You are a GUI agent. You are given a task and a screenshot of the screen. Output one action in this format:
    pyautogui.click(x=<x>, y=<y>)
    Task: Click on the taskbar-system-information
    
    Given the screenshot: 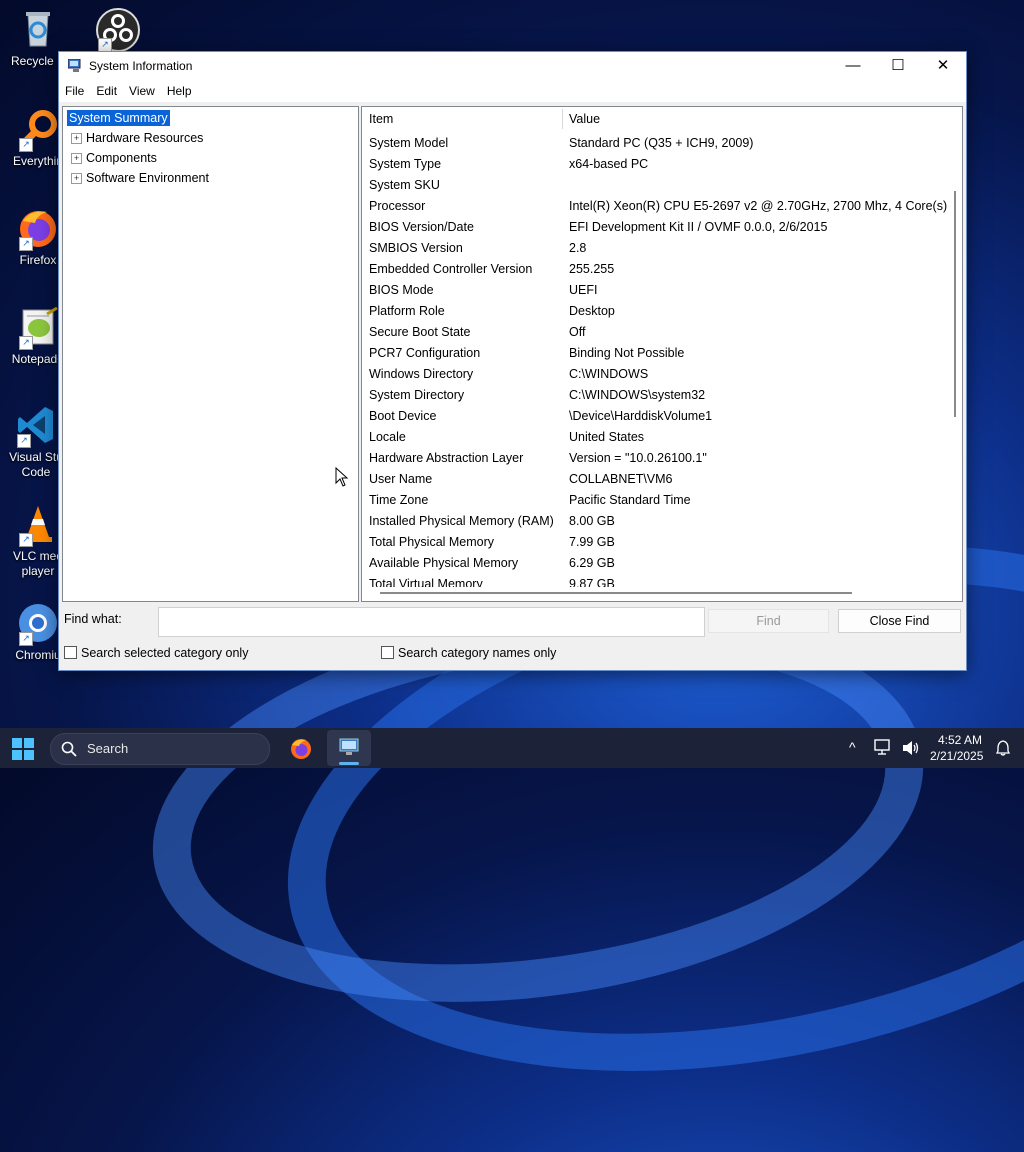 What is the action you would take?
    pyautogui.click(x=349, y=748)
    